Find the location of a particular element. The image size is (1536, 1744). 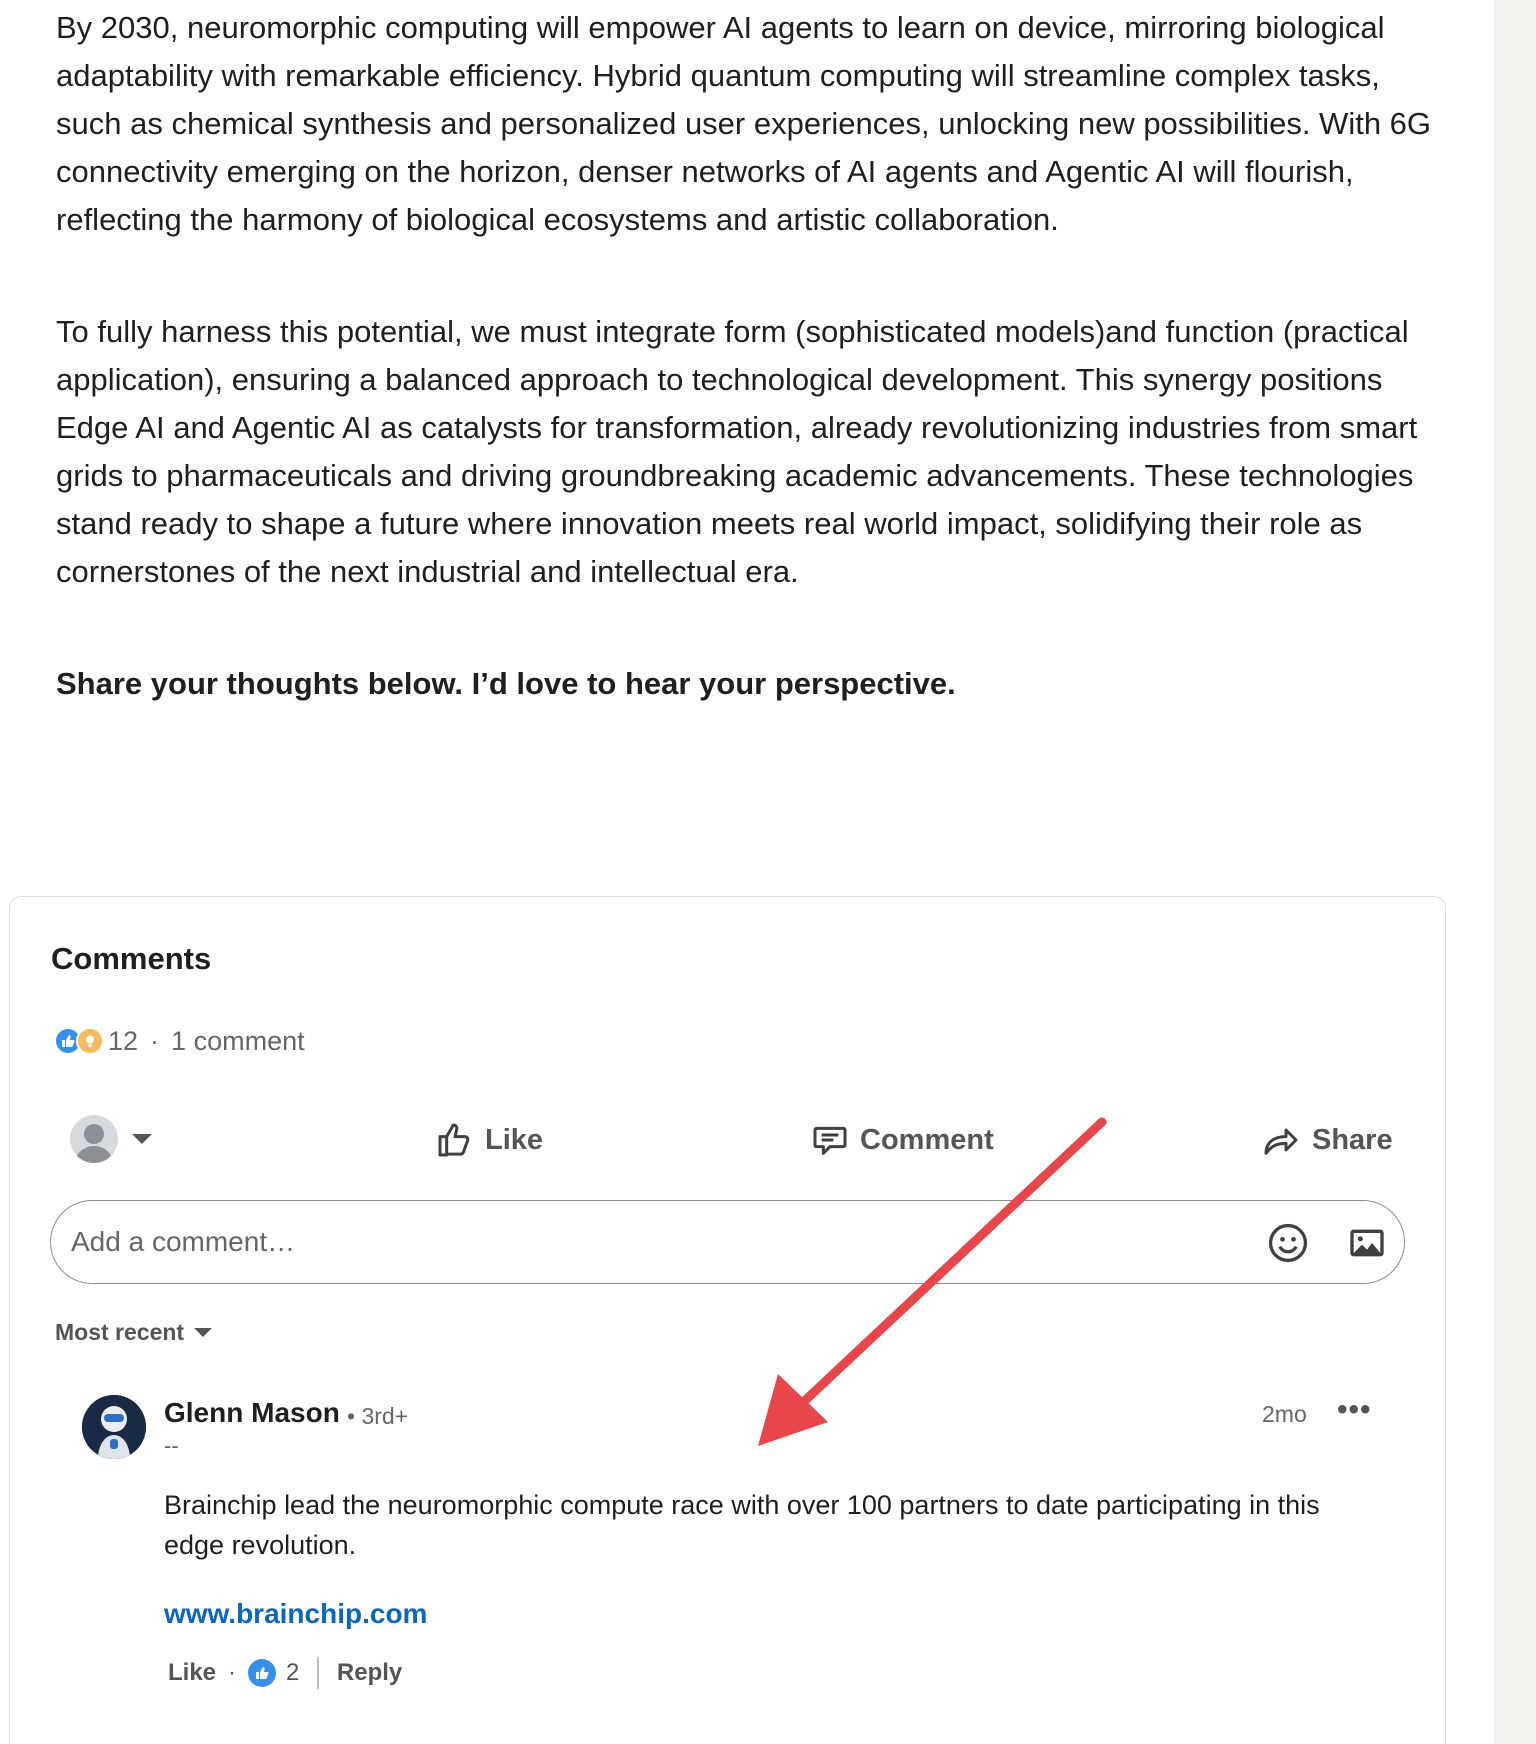

insightful-icon is located at coordinates (90, 1041).